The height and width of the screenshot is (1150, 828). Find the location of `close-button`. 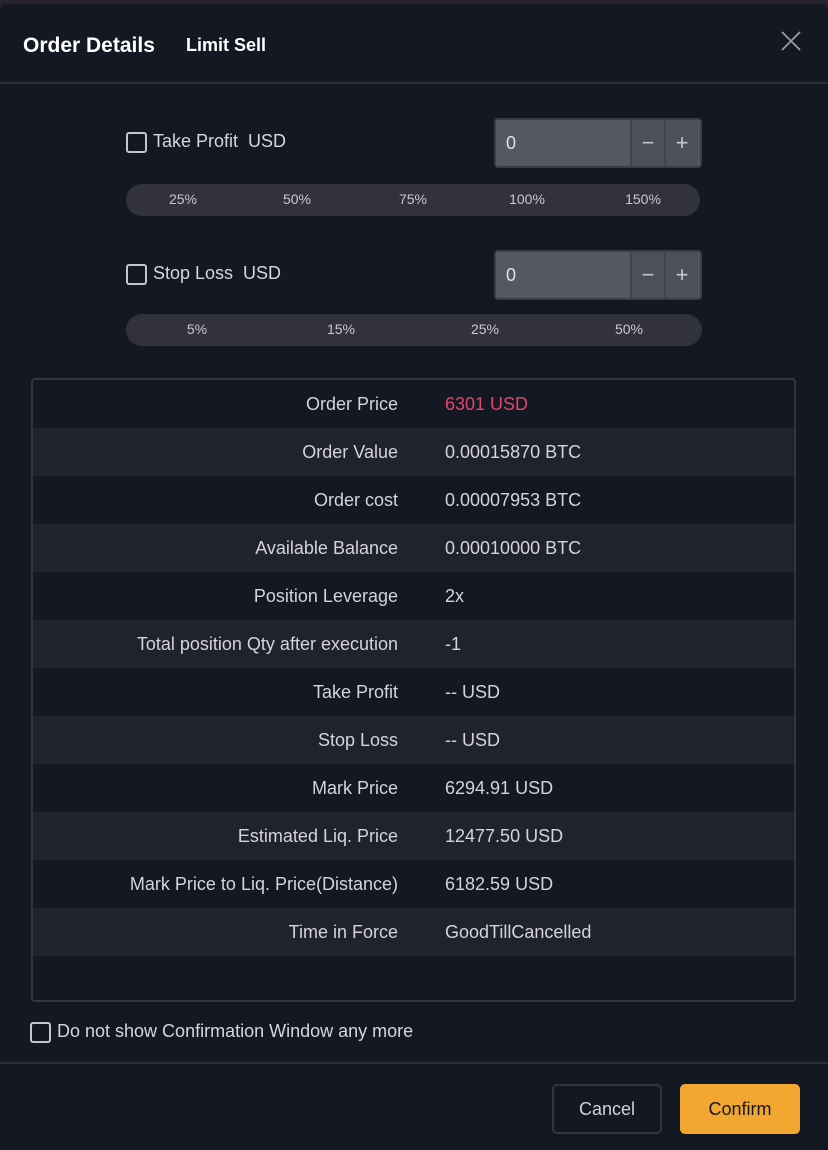

close-button is located at coordinates (791, 41).